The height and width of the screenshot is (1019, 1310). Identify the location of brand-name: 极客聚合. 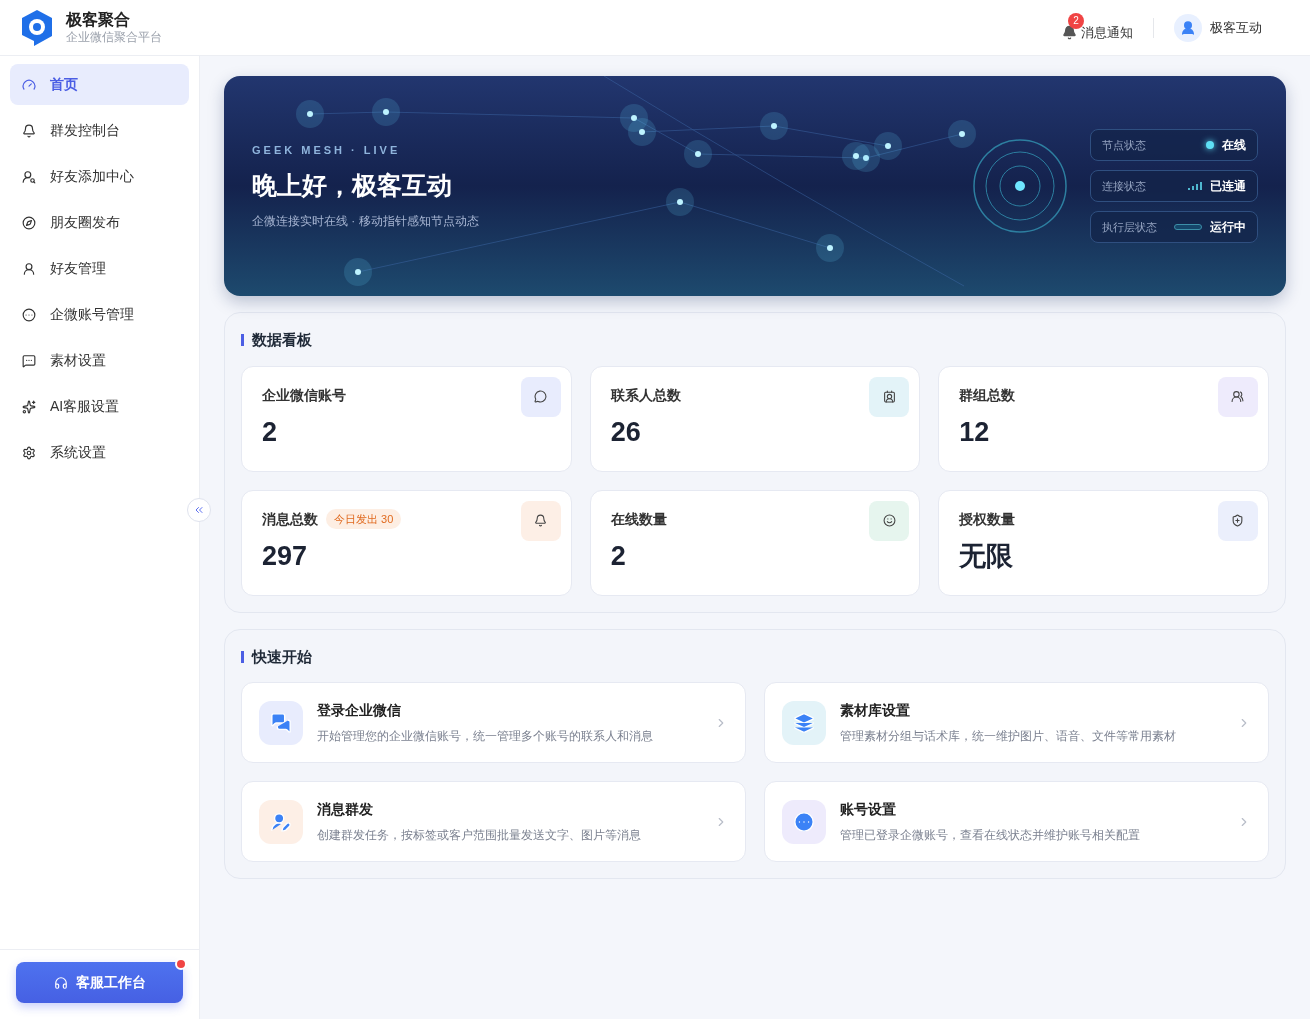
(98, 20).